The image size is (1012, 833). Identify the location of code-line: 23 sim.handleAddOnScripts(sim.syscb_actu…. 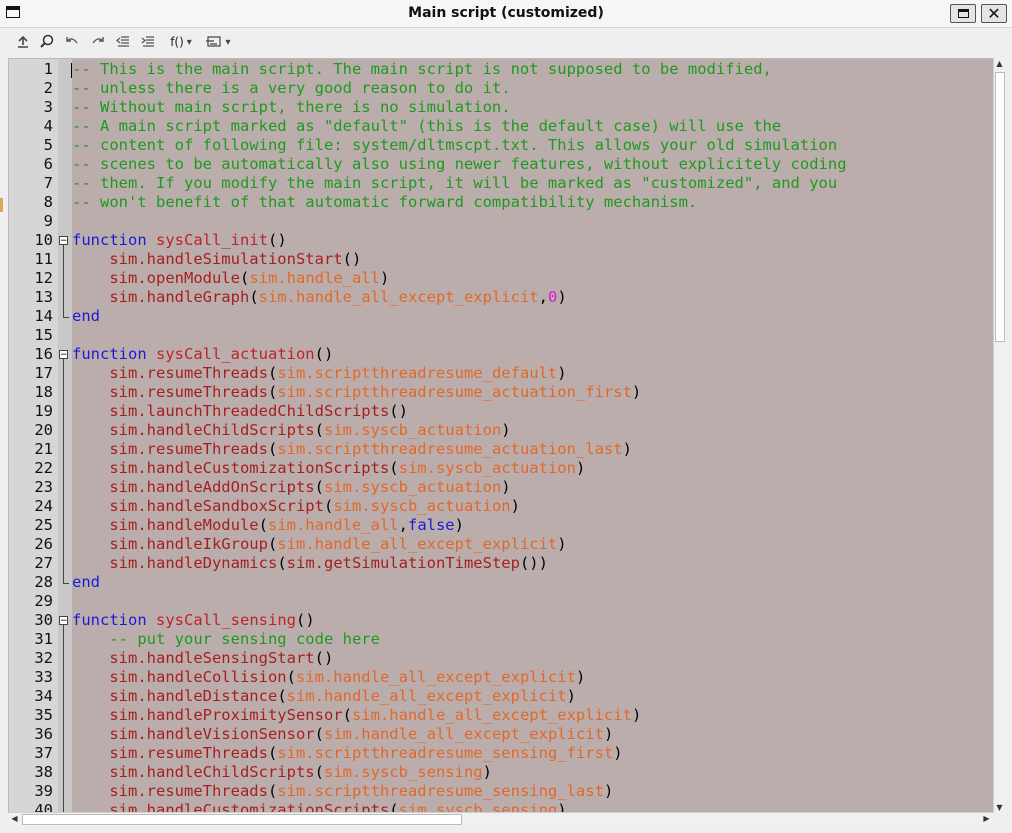
(501, 487).